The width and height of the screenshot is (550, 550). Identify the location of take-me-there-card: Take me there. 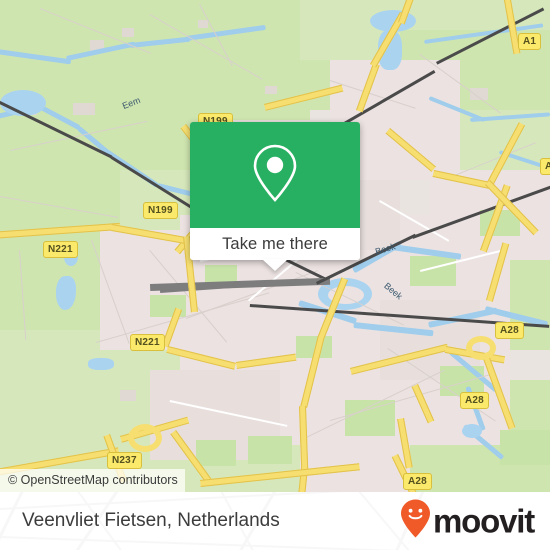
(275, 191).